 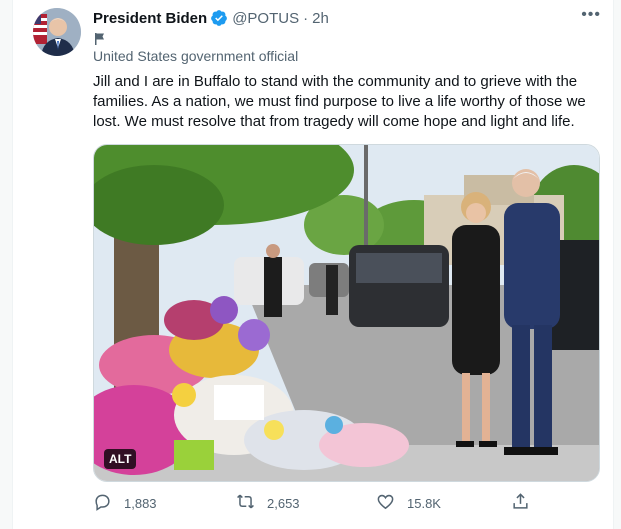 I want to click on share-button, so click(x=526, y=503).